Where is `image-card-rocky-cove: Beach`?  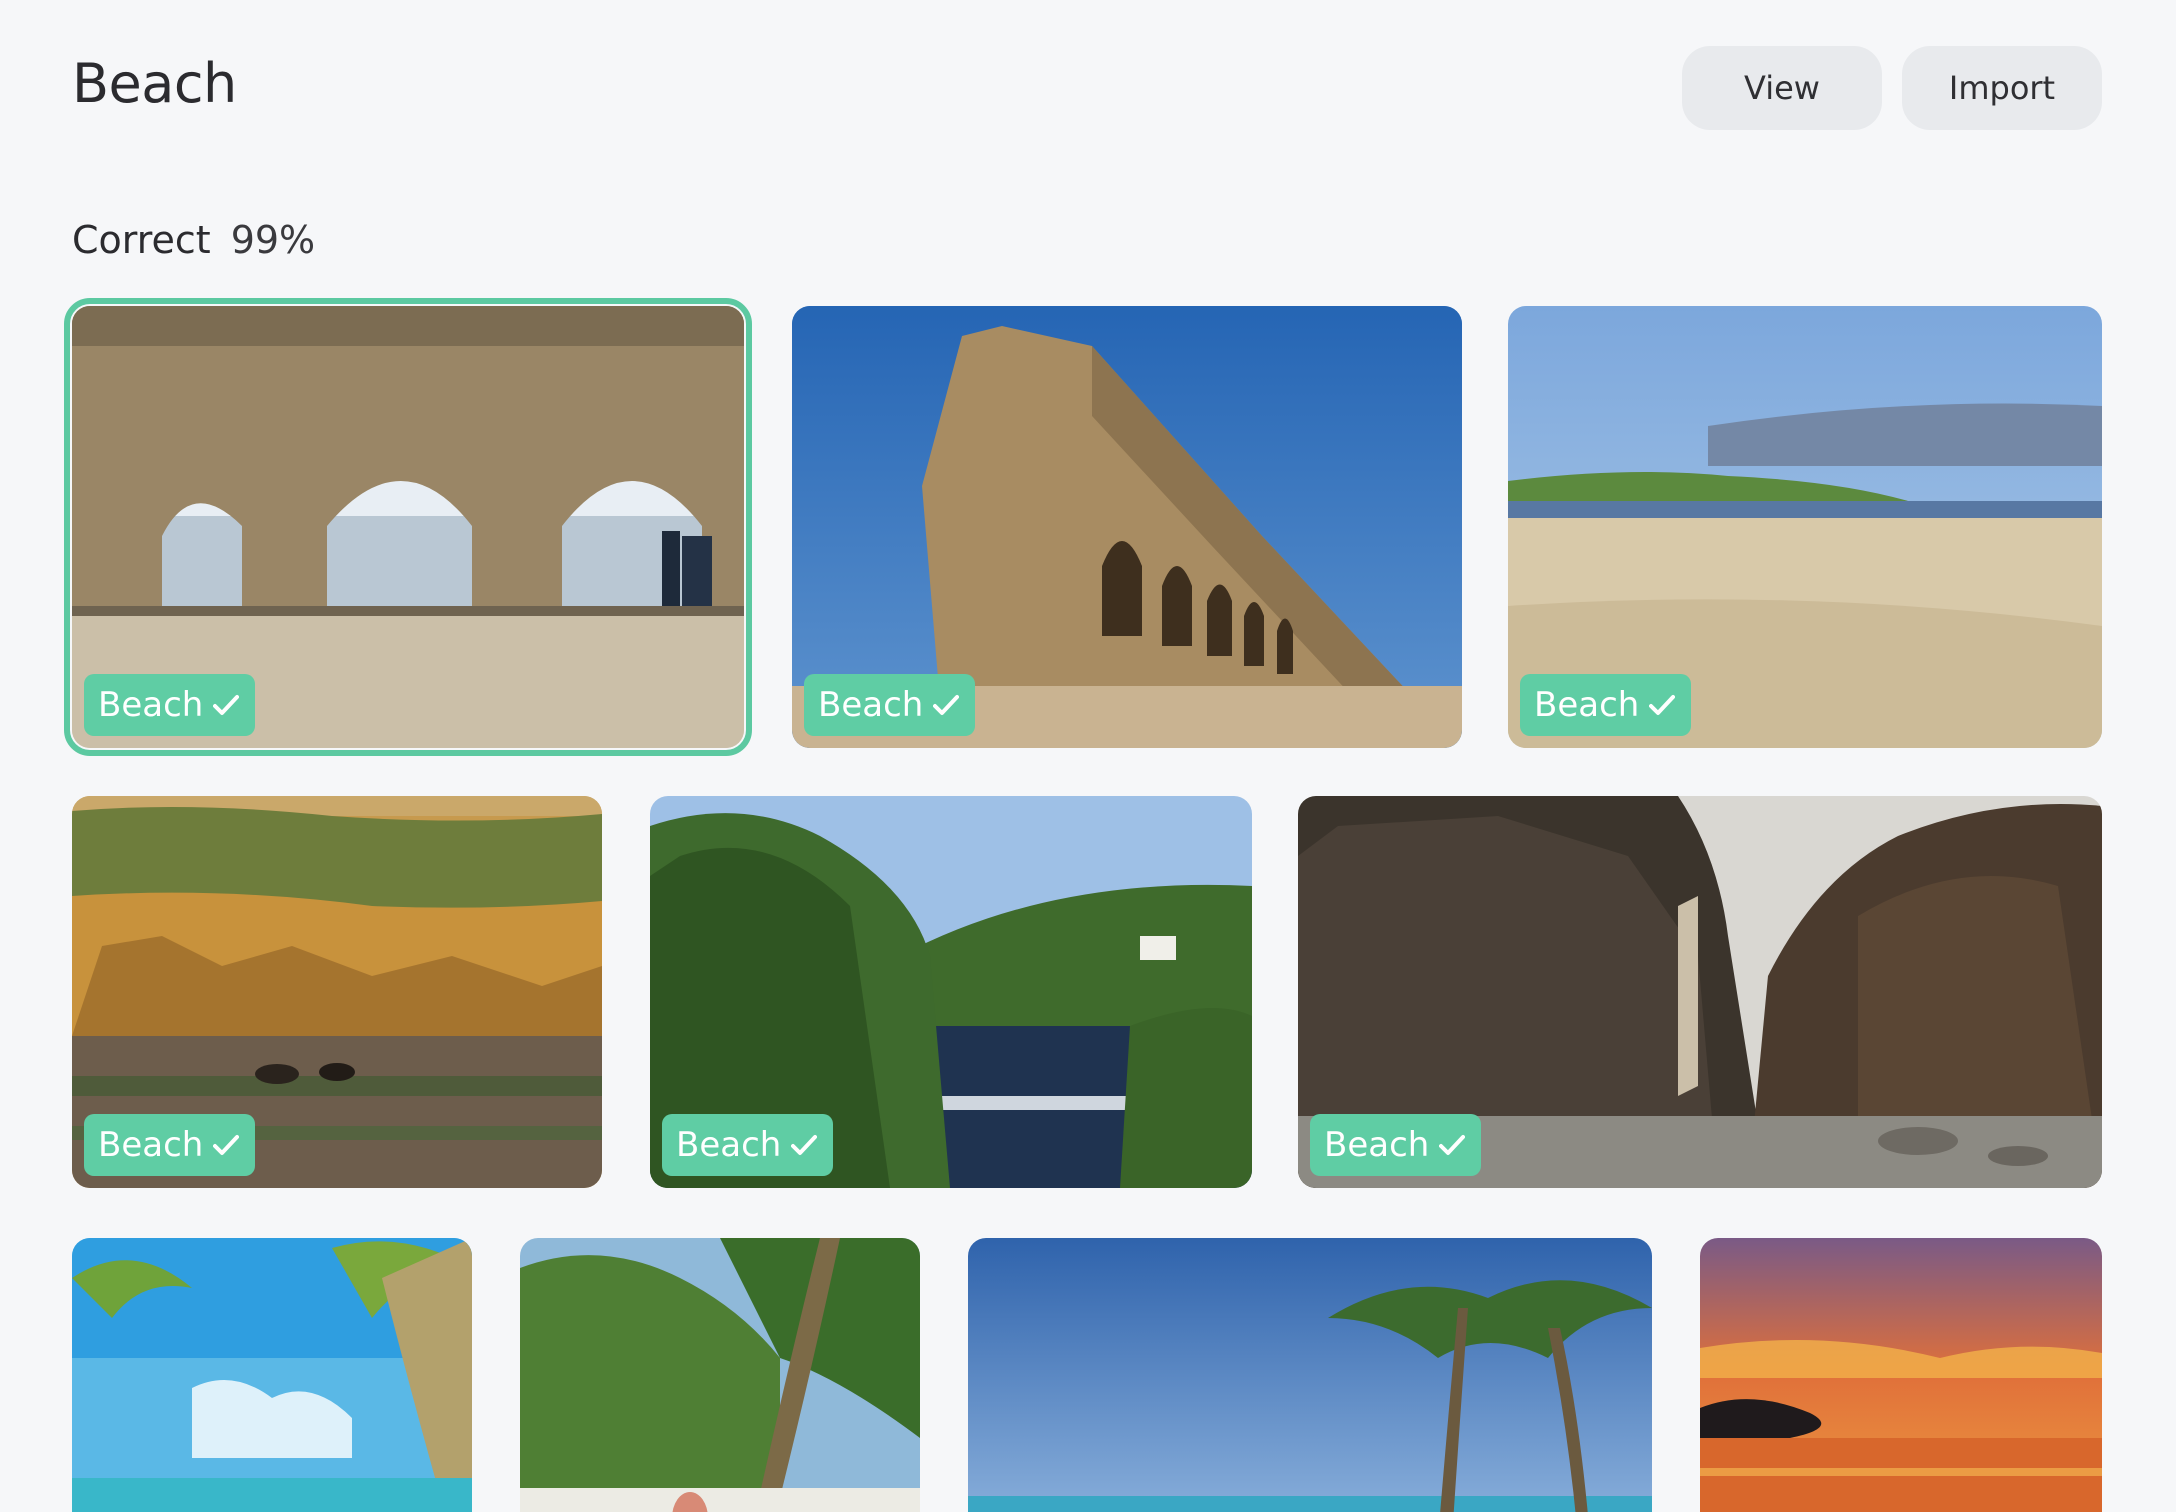
image-card-rocky-cove: Beach is located at coordinates (1700, 992).